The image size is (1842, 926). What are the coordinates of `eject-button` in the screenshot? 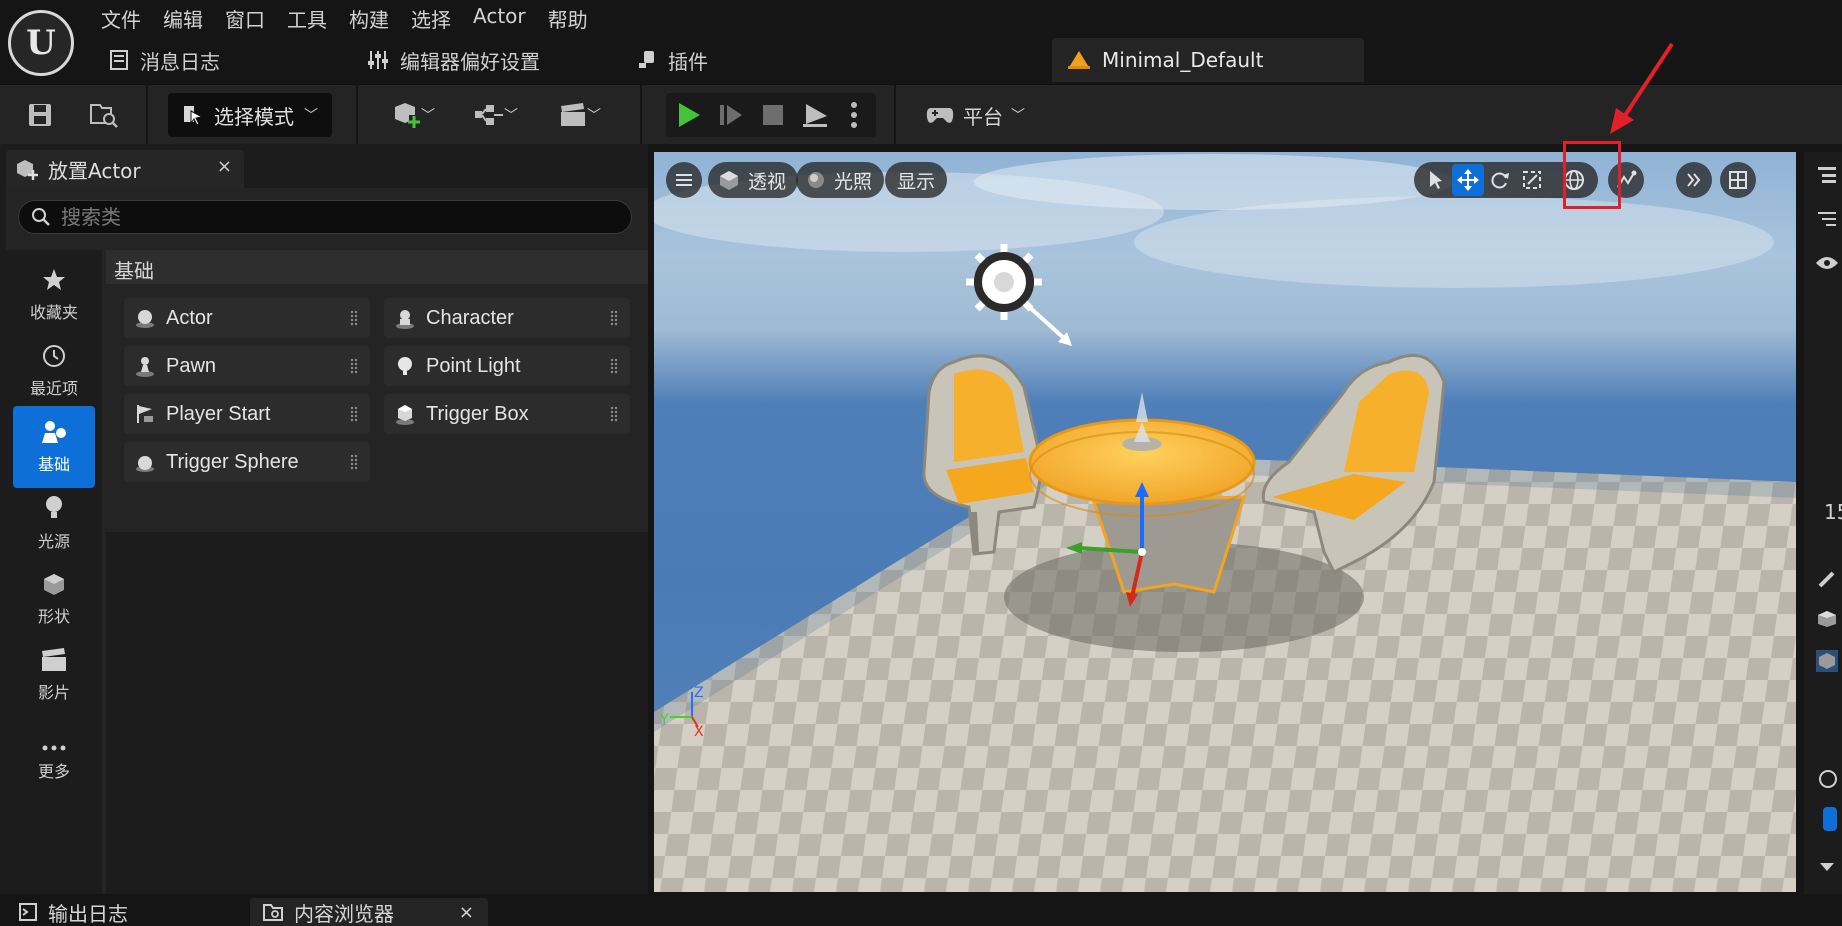 It's located at (815, 115).